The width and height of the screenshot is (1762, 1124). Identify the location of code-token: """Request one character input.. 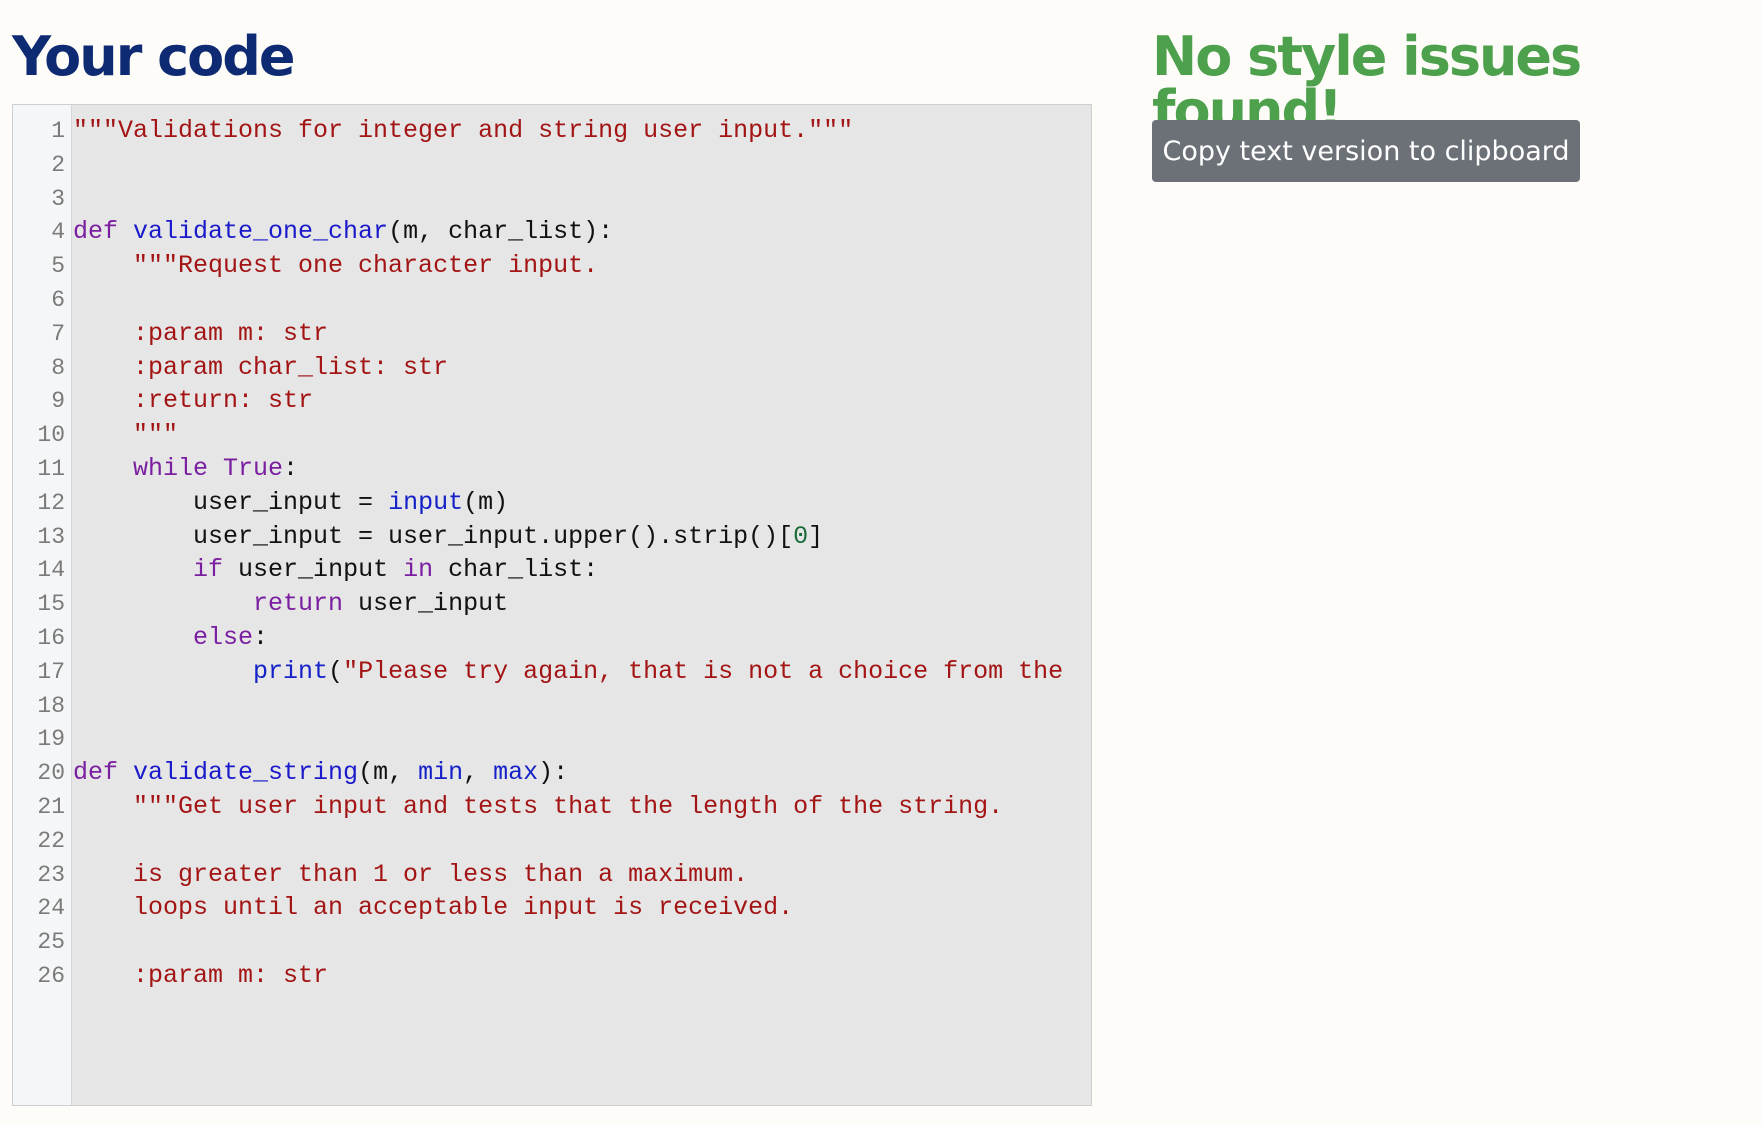
(366, 266).